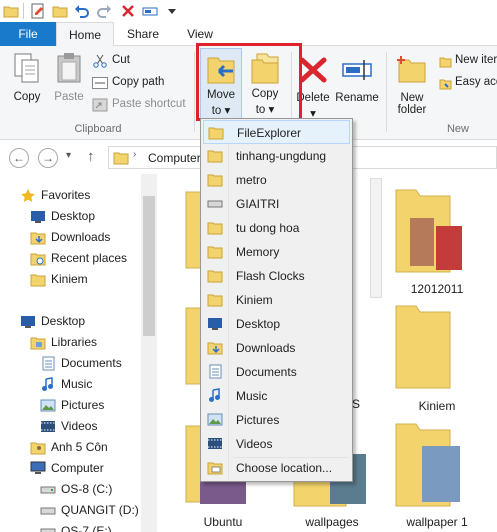 The image size is (497, 532). What do you see at coordinates (149, 104) in the screenshot?
I see `paste-shortcut-label: Paste shortcut` at bounding box center [149, 104].